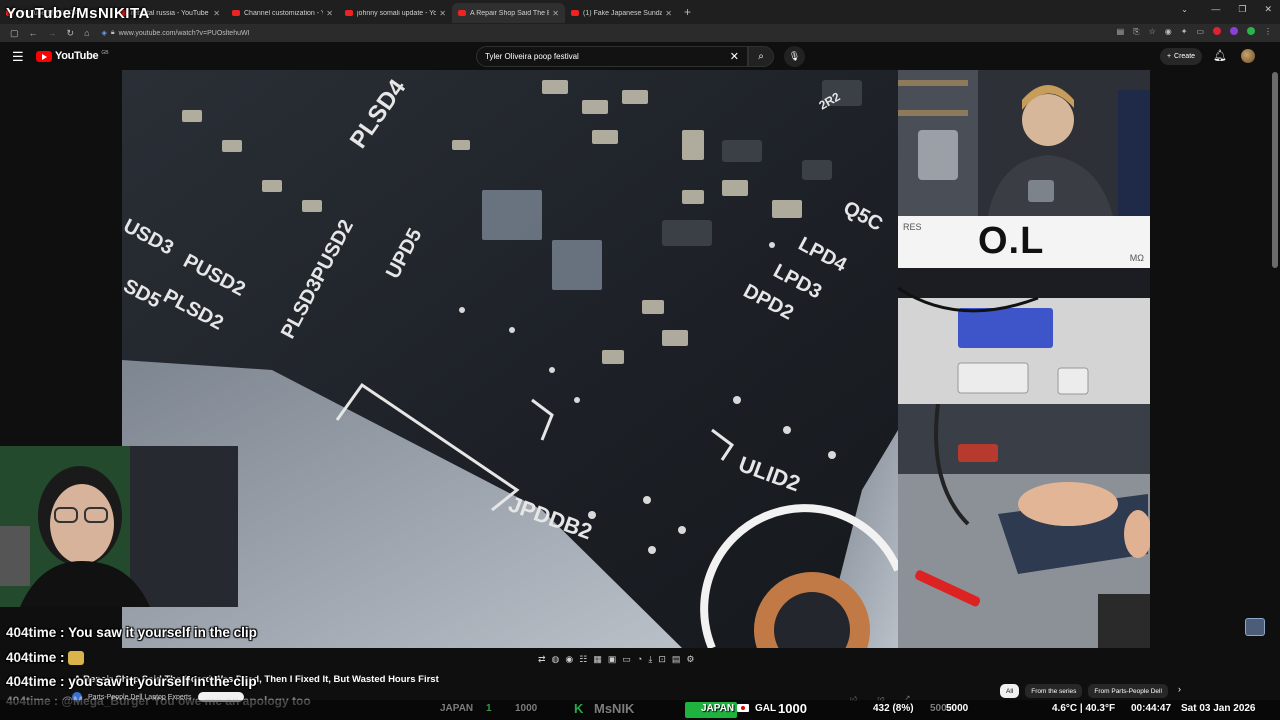  What do you see at coordinates (1234, 31) in the screenshot?
I see `purple-extension-icon` at bounding box center [1234, 31].